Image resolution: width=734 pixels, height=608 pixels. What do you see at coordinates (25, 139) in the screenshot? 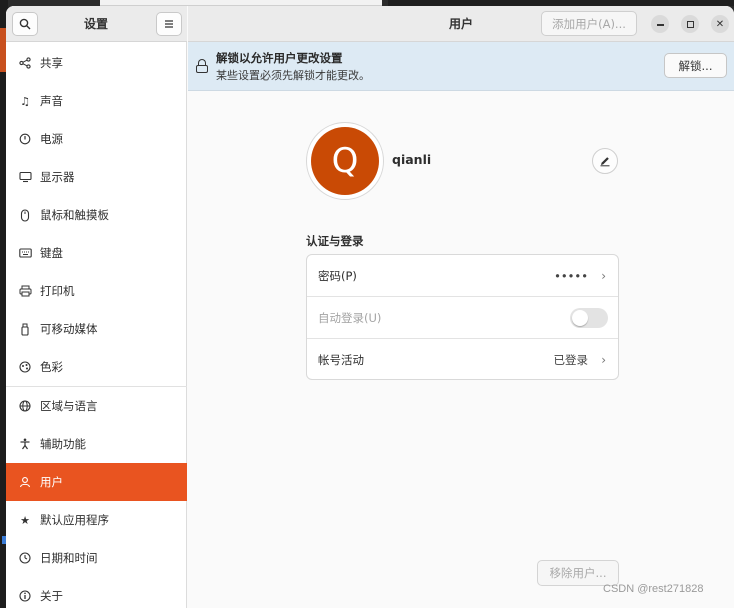
I see `power-icon` at bounding box center [25, 139].